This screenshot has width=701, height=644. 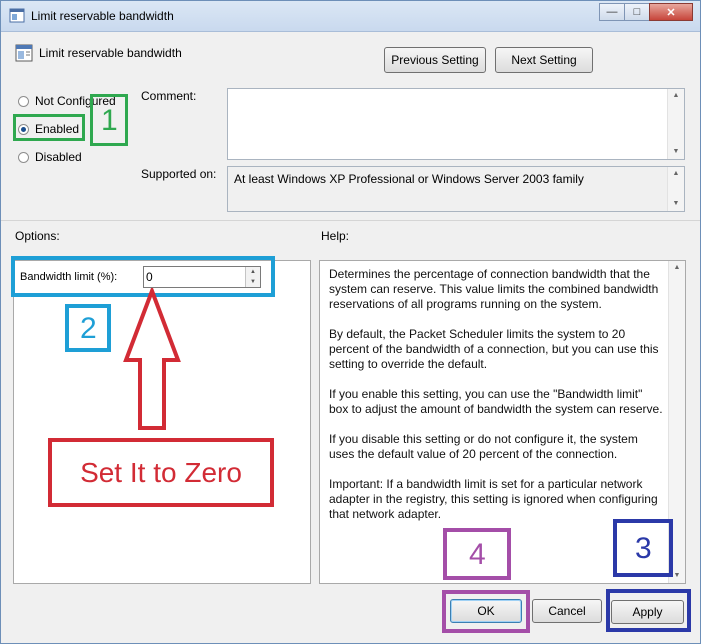 What do you see at coordinates (671, 12) in the screenshot?
I see `close-button: ✕` at bounding box center [671, 12].